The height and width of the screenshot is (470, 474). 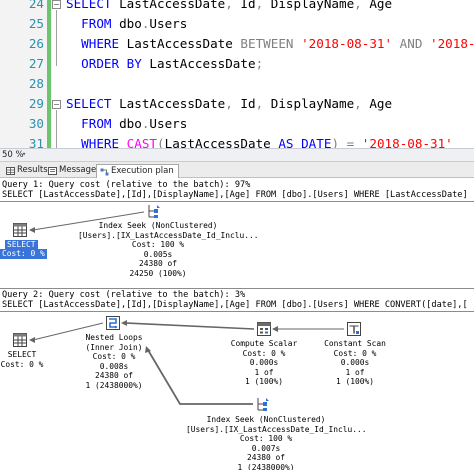 I want to click on code-token: CAST, so click(x=142, y=142).